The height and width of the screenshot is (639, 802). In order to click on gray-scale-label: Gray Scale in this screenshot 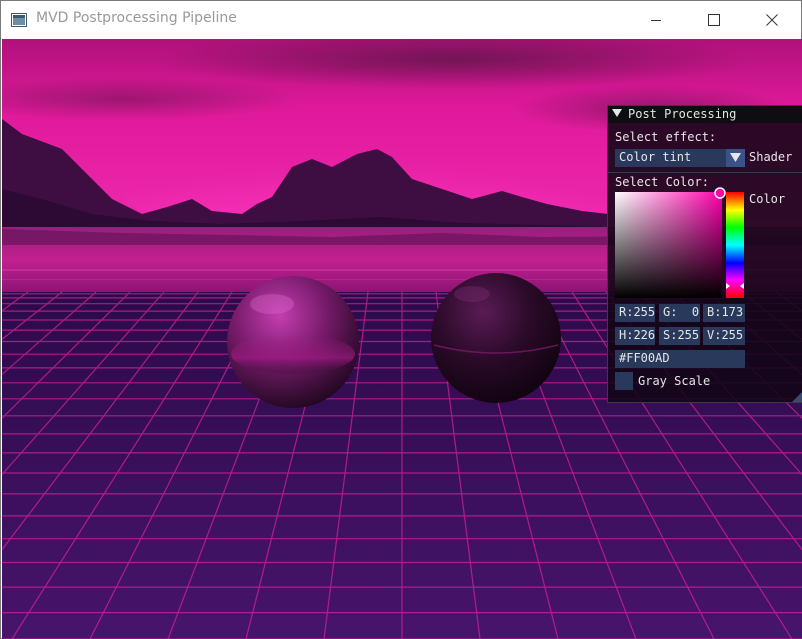, I will do `click(674, 381)`.